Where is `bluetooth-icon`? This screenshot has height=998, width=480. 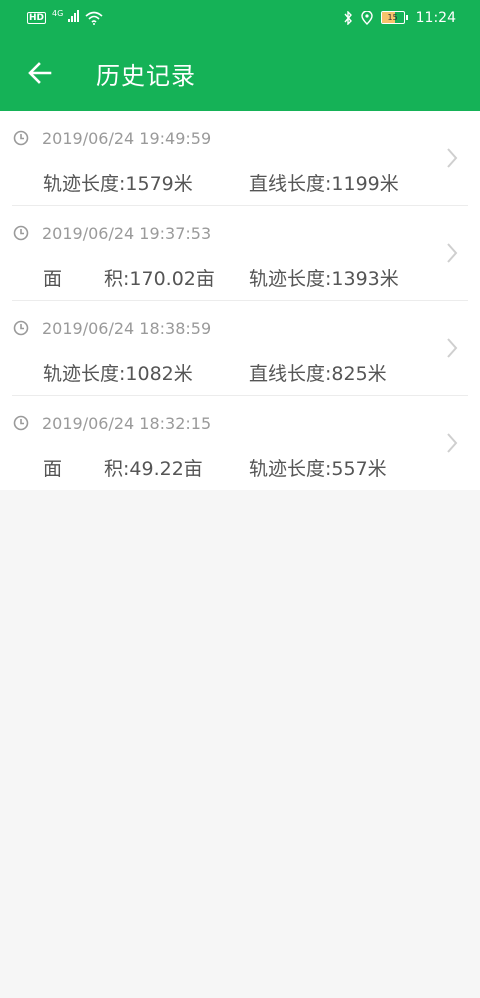
bluetooth-icon is located at coordinates (348, 17).